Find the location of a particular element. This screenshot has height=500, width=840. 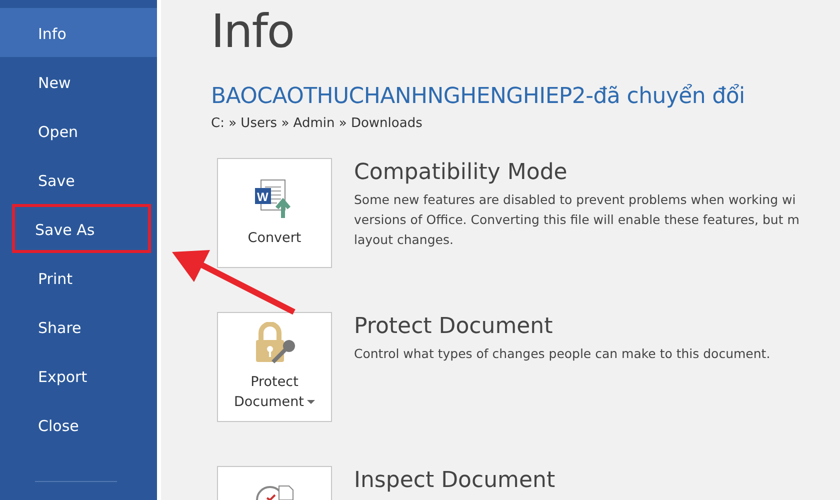

sidebar-item: Print is located at coordinates (75, 277).